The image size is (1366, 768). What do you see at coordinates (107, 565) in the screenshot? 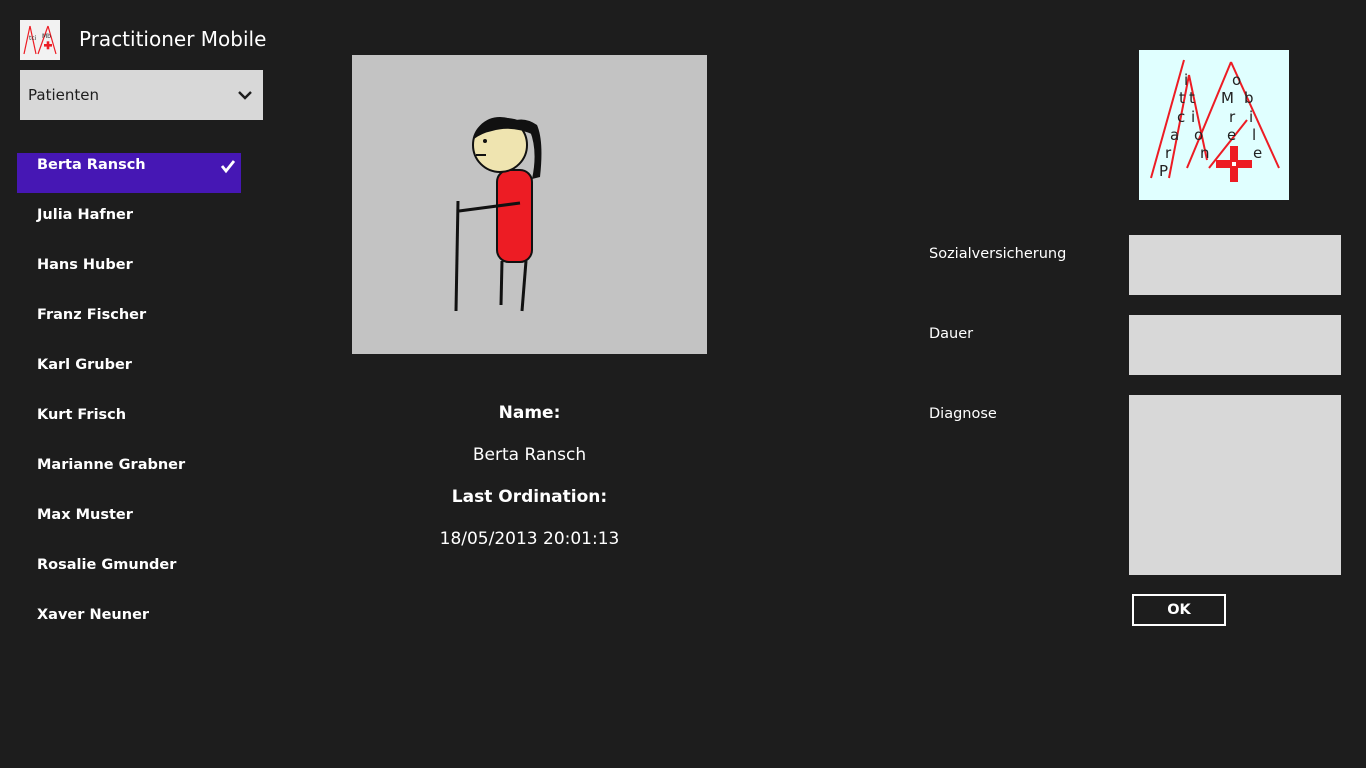
I see `patient-name: Rosalie Gmunder` at bounding box center [107, 565].